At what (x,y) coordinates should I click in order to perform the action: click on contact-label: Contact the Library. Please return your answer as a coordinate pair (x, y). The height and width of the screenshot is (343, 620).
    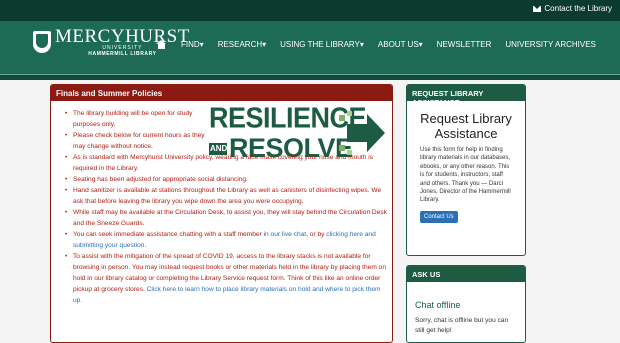
    Looking at the image, I should click on (578, 8).